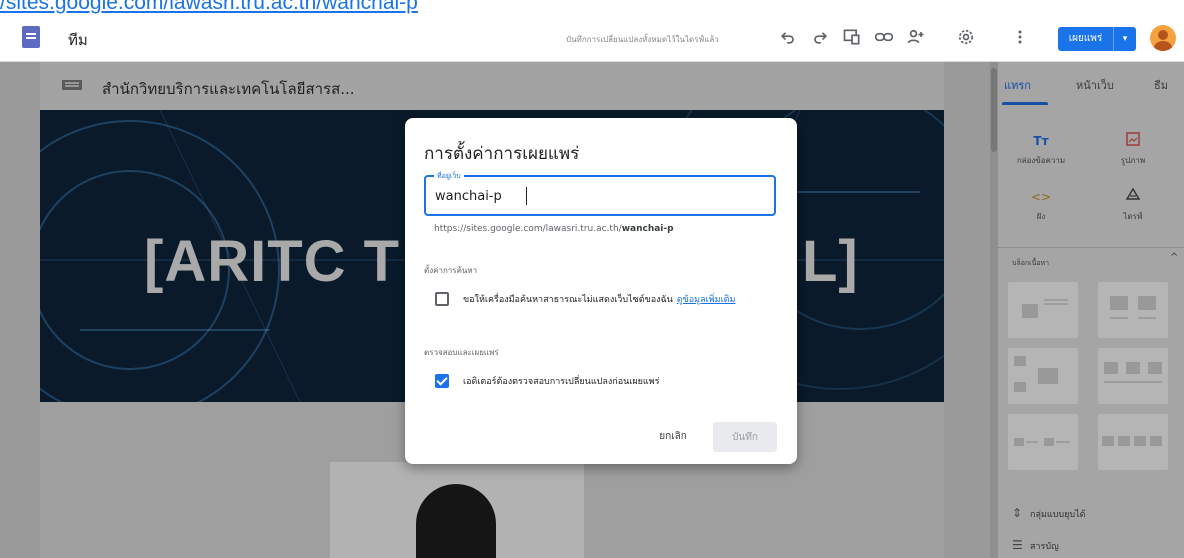 The image size is (1184, 558). Describe the element at coordinates (1058, 515) in the screenshot. I see `collapsible-group-label: กลุ่มแบบยุบได้` at that location.